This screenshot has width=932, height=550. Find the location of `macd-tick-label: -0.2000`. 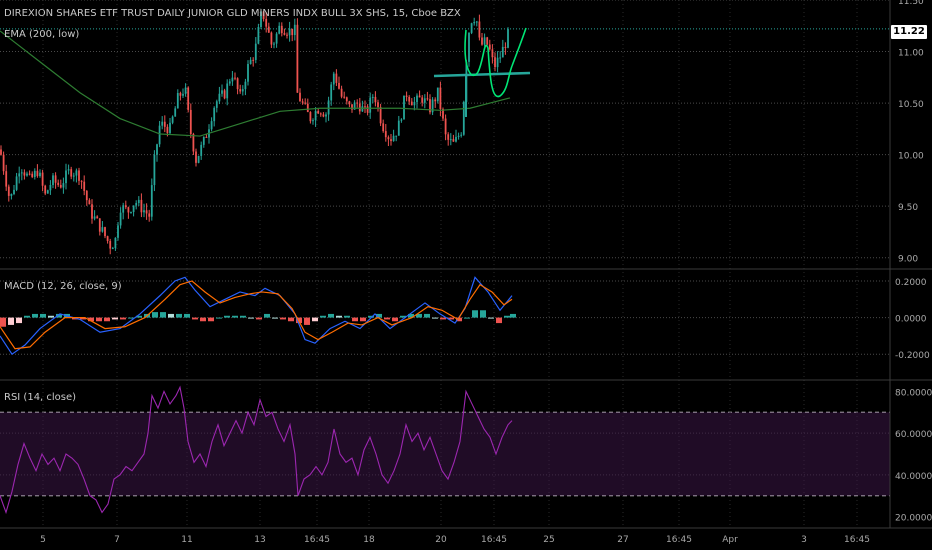

macd-tick-label: -0.2000 is located at coordinates (912, 356).